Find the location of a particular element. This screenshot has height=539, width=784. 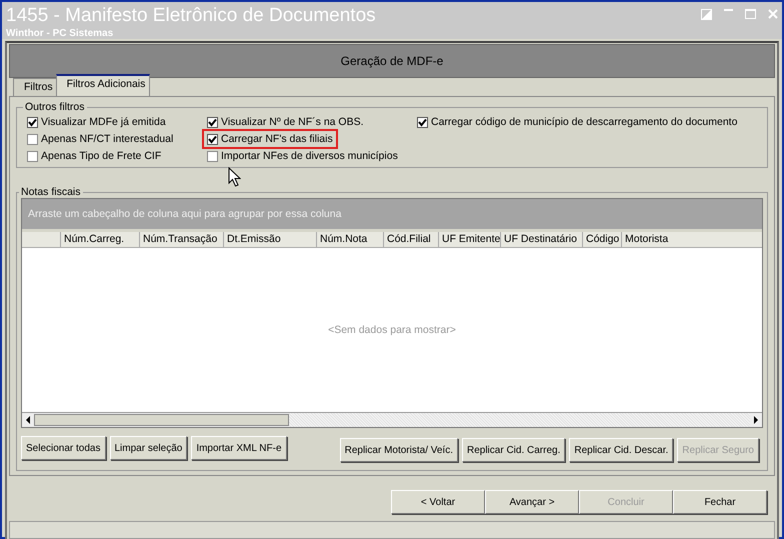

column-header: Código is located at coordinates (602, 239).